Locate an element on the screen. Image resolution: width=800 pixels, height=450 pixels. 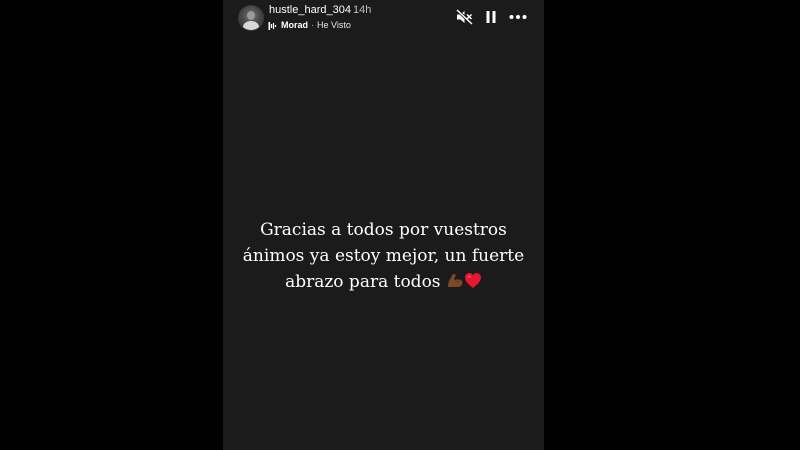
flexed-biceps-emoji is located at coordinates (455, 280).